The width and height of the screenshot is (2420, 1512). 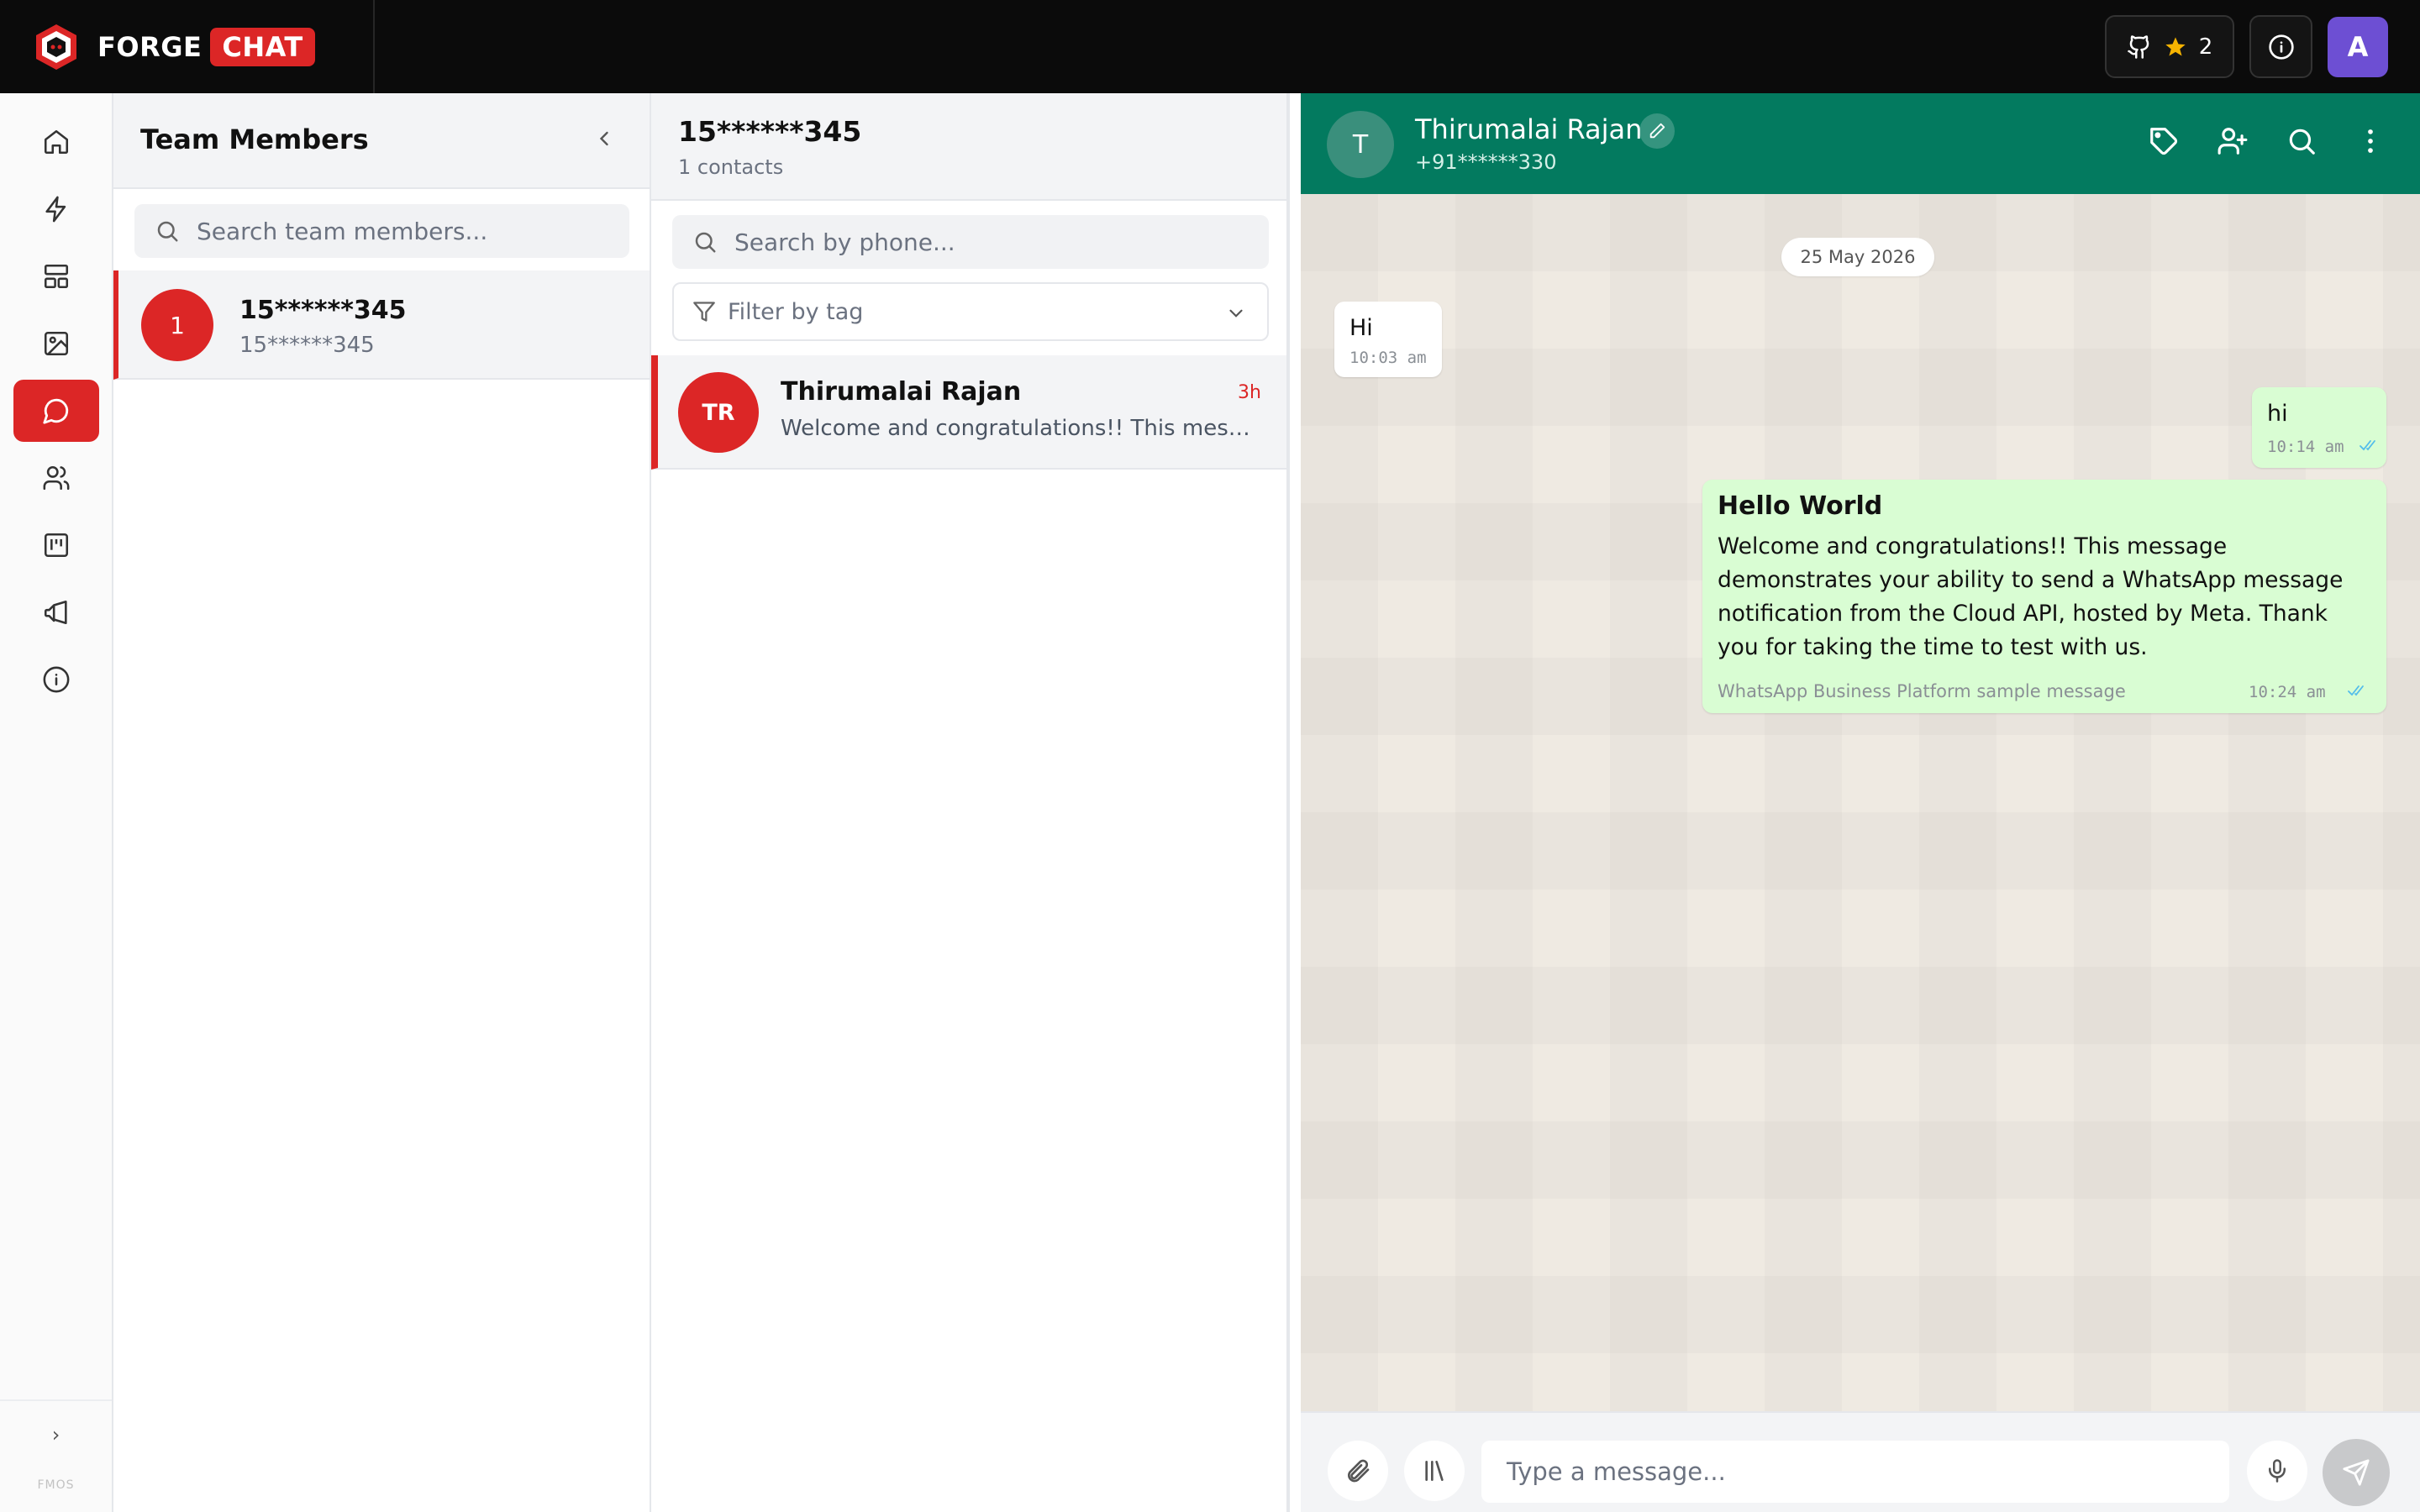 I want to click on chat-header-actions, so click(x=2267, y=141).